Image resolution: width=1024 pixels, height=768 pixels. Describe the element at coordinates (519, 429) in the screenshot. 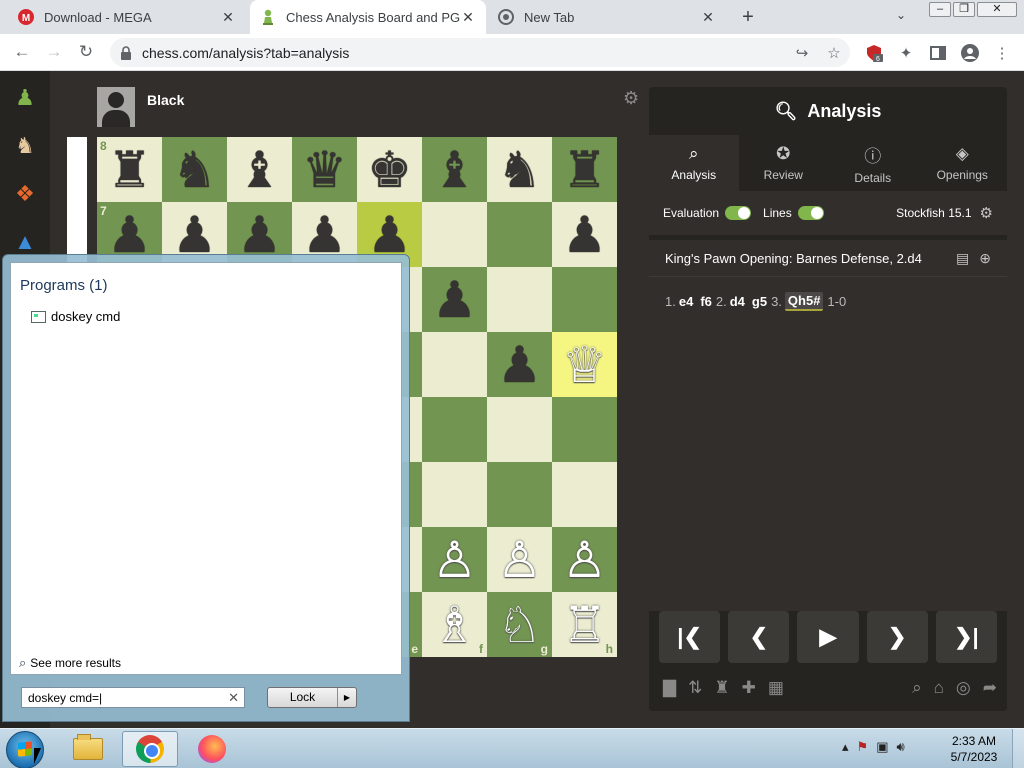

I see `square-g4` at that location.